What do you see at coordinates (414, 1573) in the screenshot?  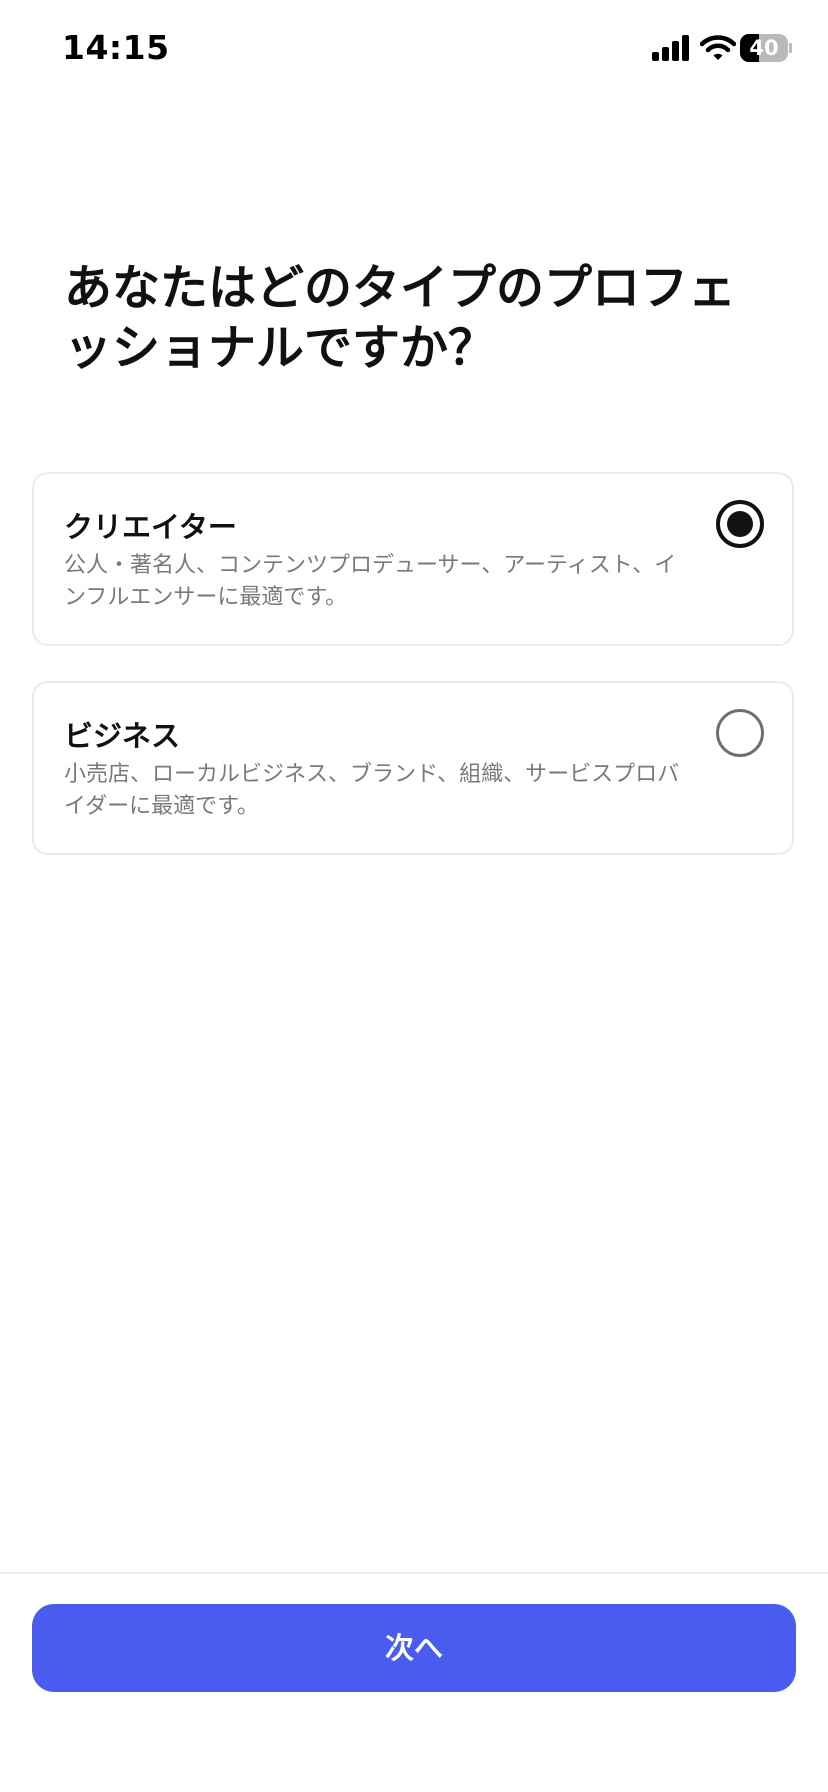 I see `footer-divider` at bounding box center [414, 1573].